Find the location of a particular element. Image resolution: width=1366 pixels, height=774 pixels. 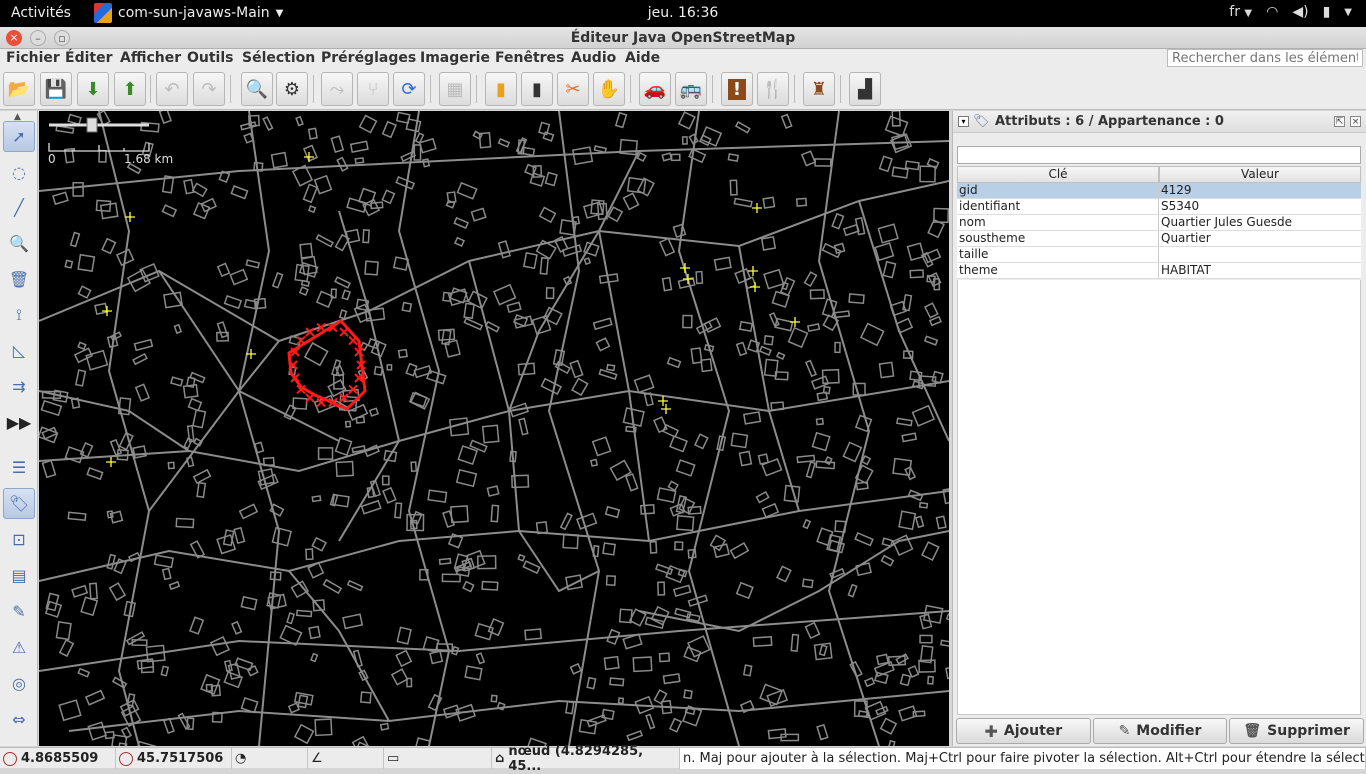

selection-list-button: ⊡ is located at coordinates (19, 539).